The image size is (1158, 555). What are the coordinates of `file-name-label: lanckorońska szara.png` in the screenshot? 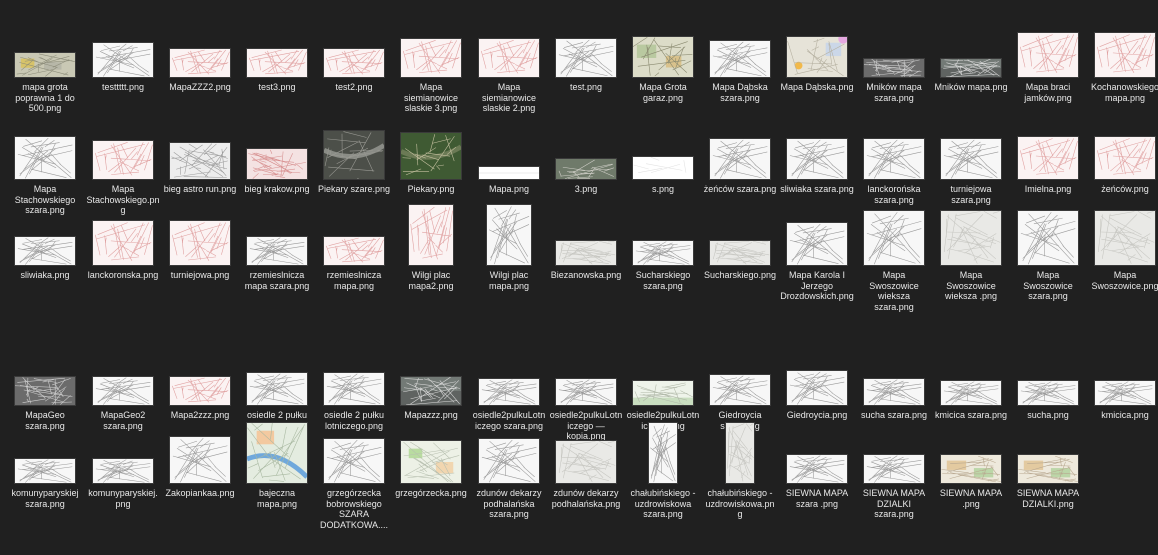 It's located at (894, 194).